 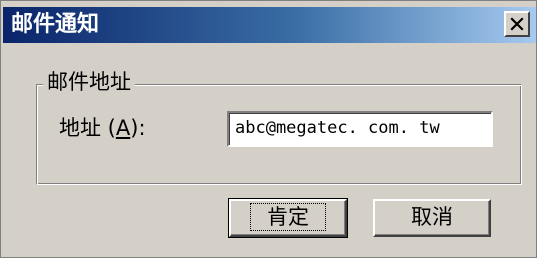 I want to click on address-label: 地址 (A):, so click(x=102, y=128).